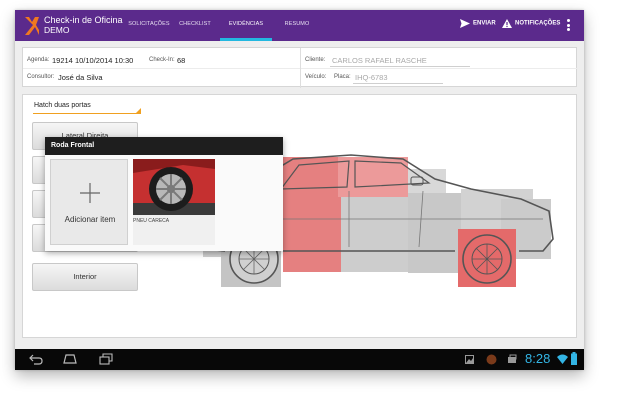 This screenshot has width=631, height=419. I want to click on back-icon, so click(36, 359).